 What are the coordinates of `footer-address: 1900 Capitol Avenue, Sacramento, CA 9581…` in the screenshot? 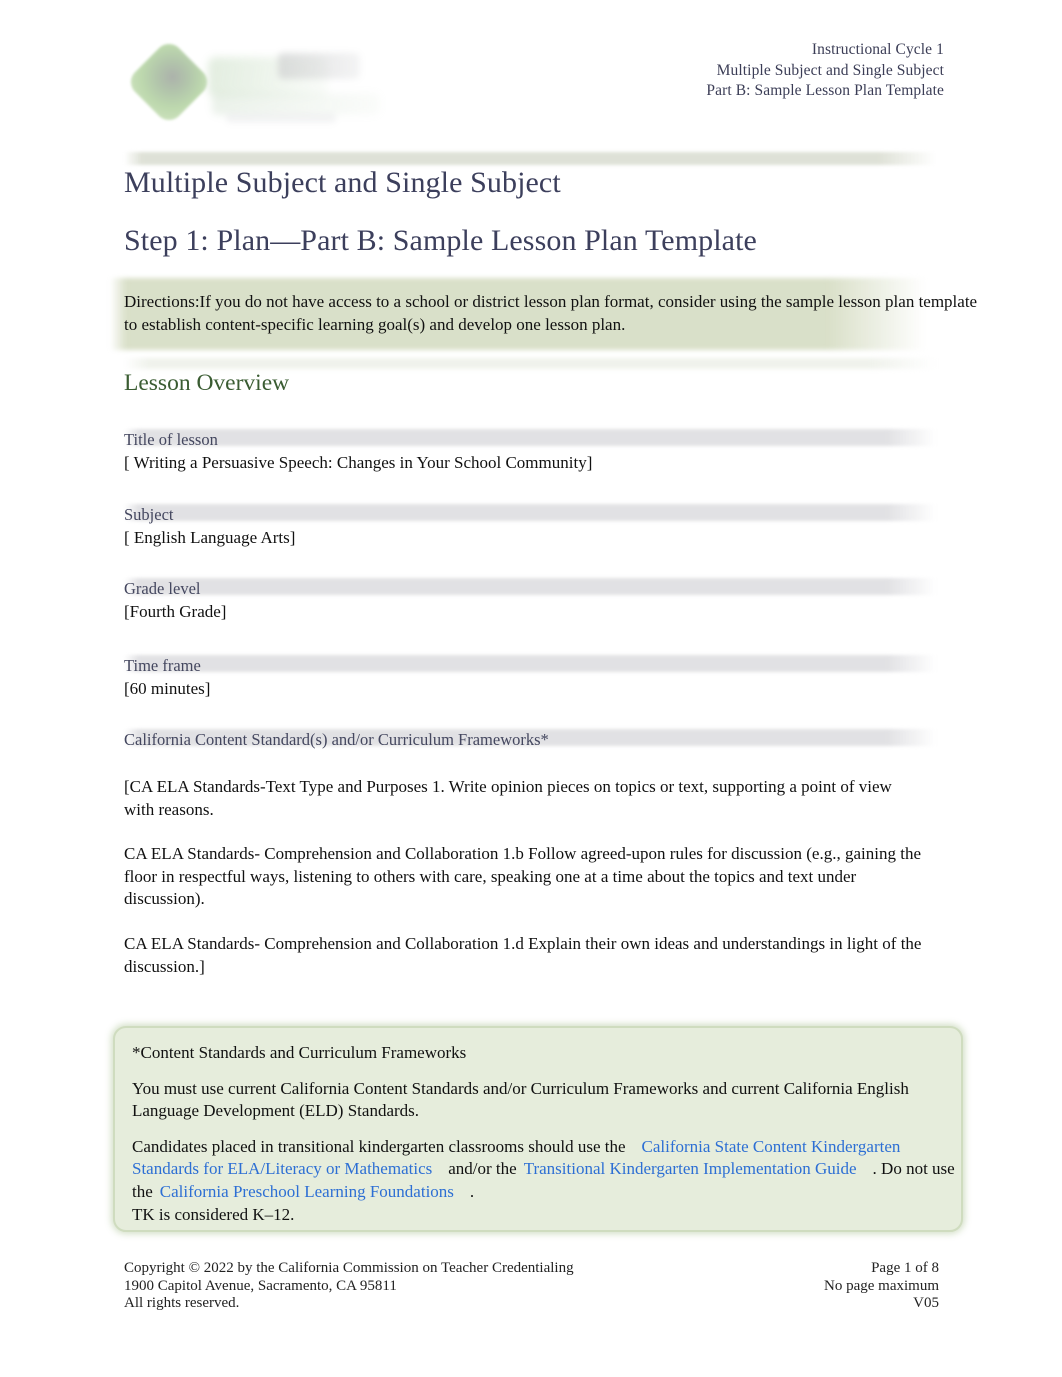 It's located at (260, 1285).